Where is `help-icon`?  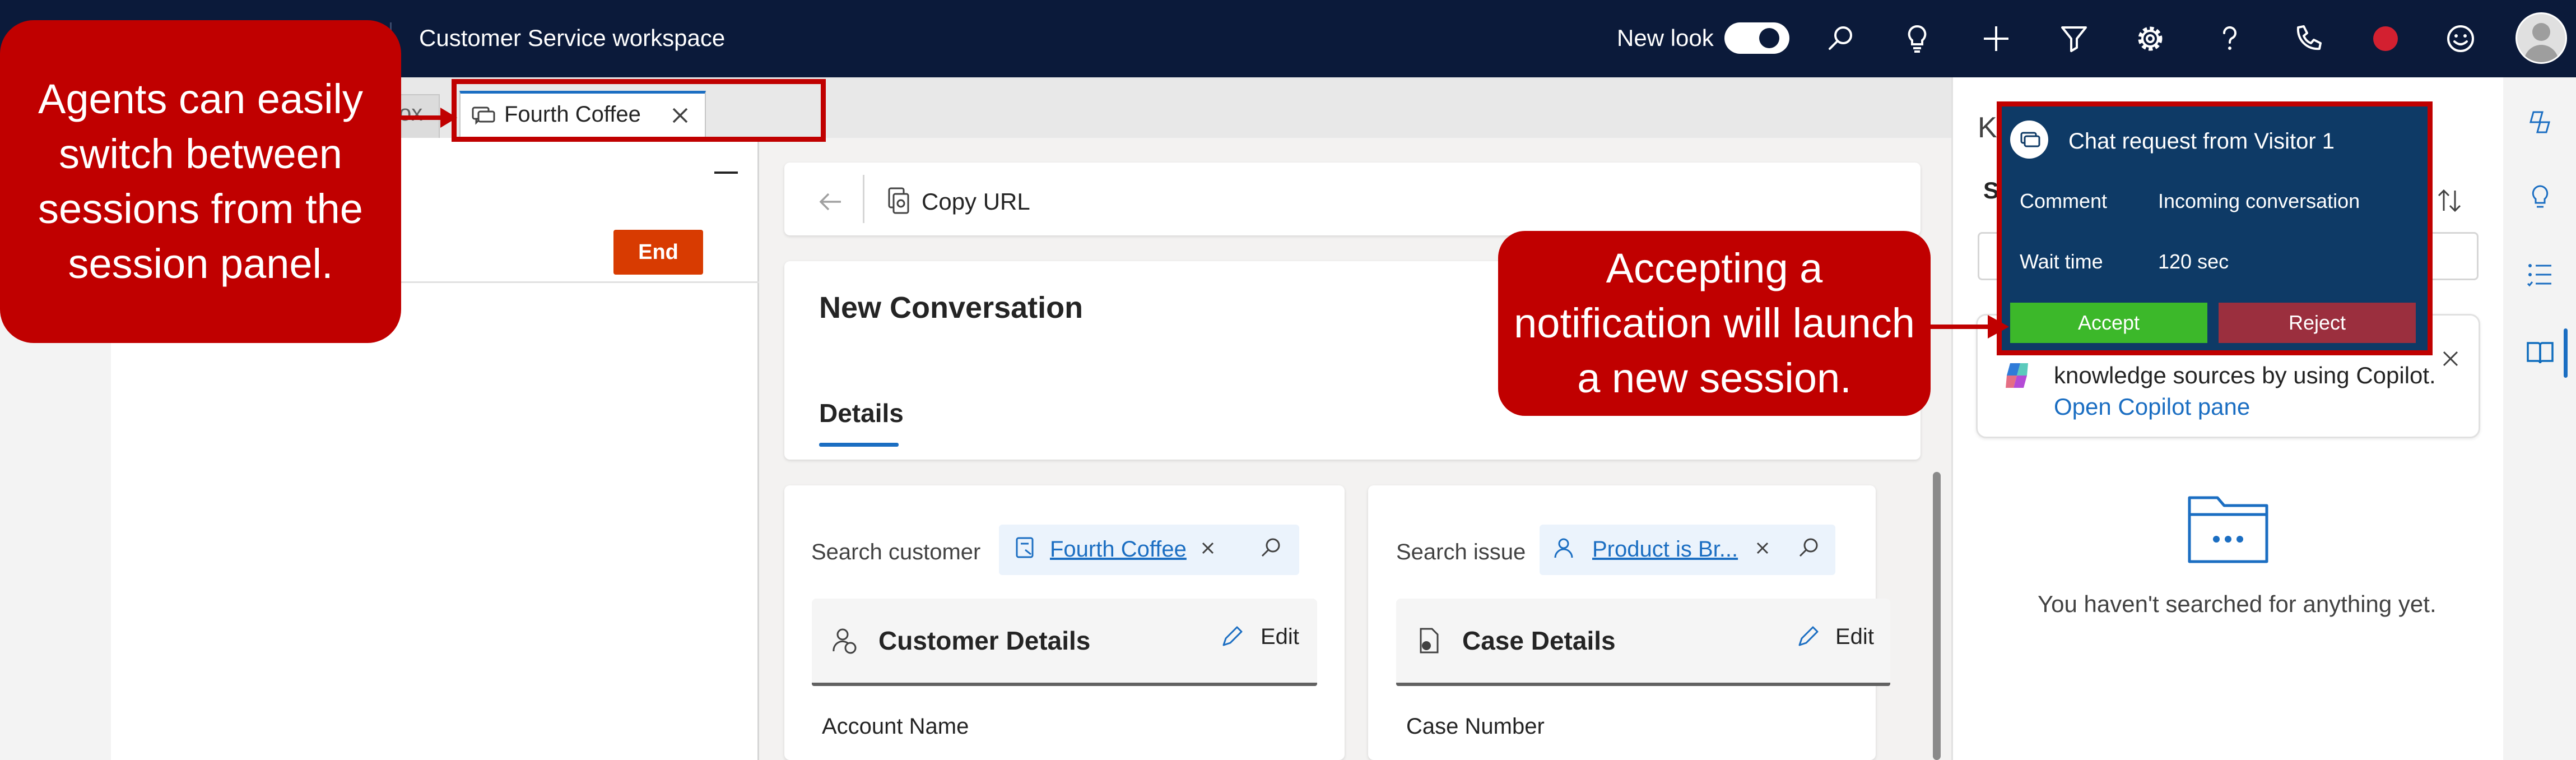
help-icon is located at coordinates (2230, 39).